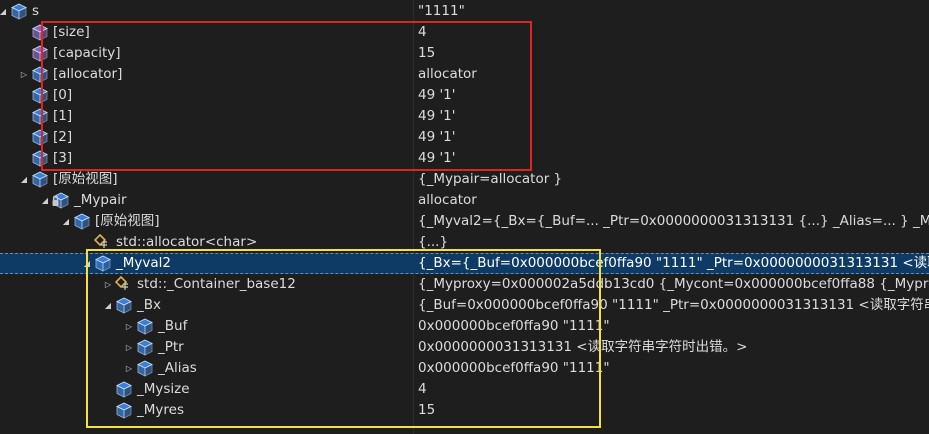 The width and height of the screenshot is (929, 434). Describe the element at coordinates (160, 410) in the screenshot. I see `variable-name: _Myres` at that location.